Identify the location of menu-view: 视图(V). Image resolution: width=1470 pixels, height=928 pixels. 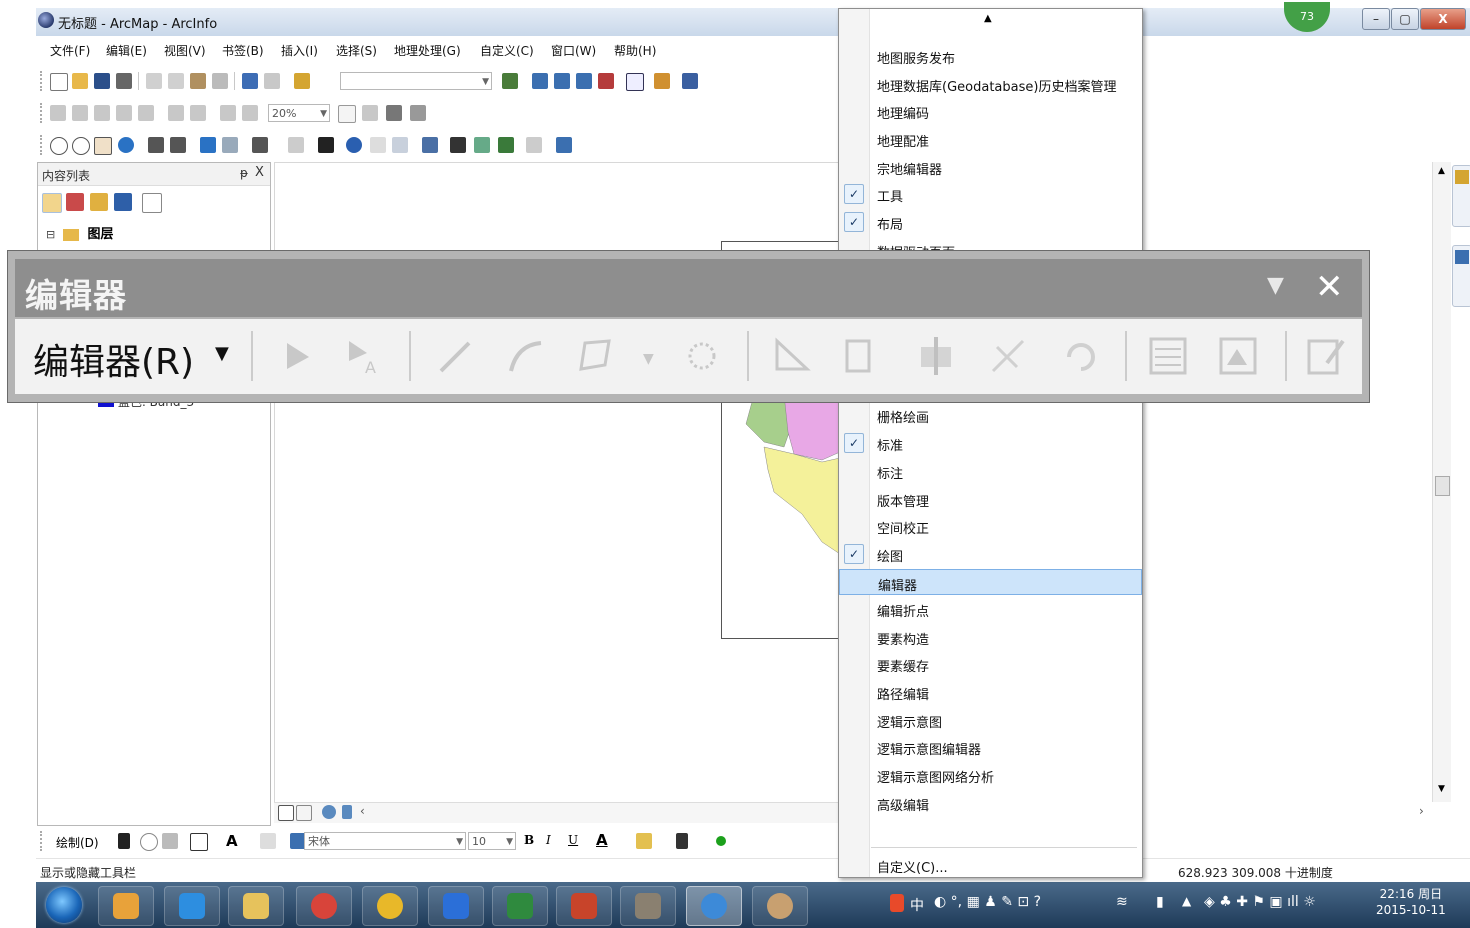
(185, 50).